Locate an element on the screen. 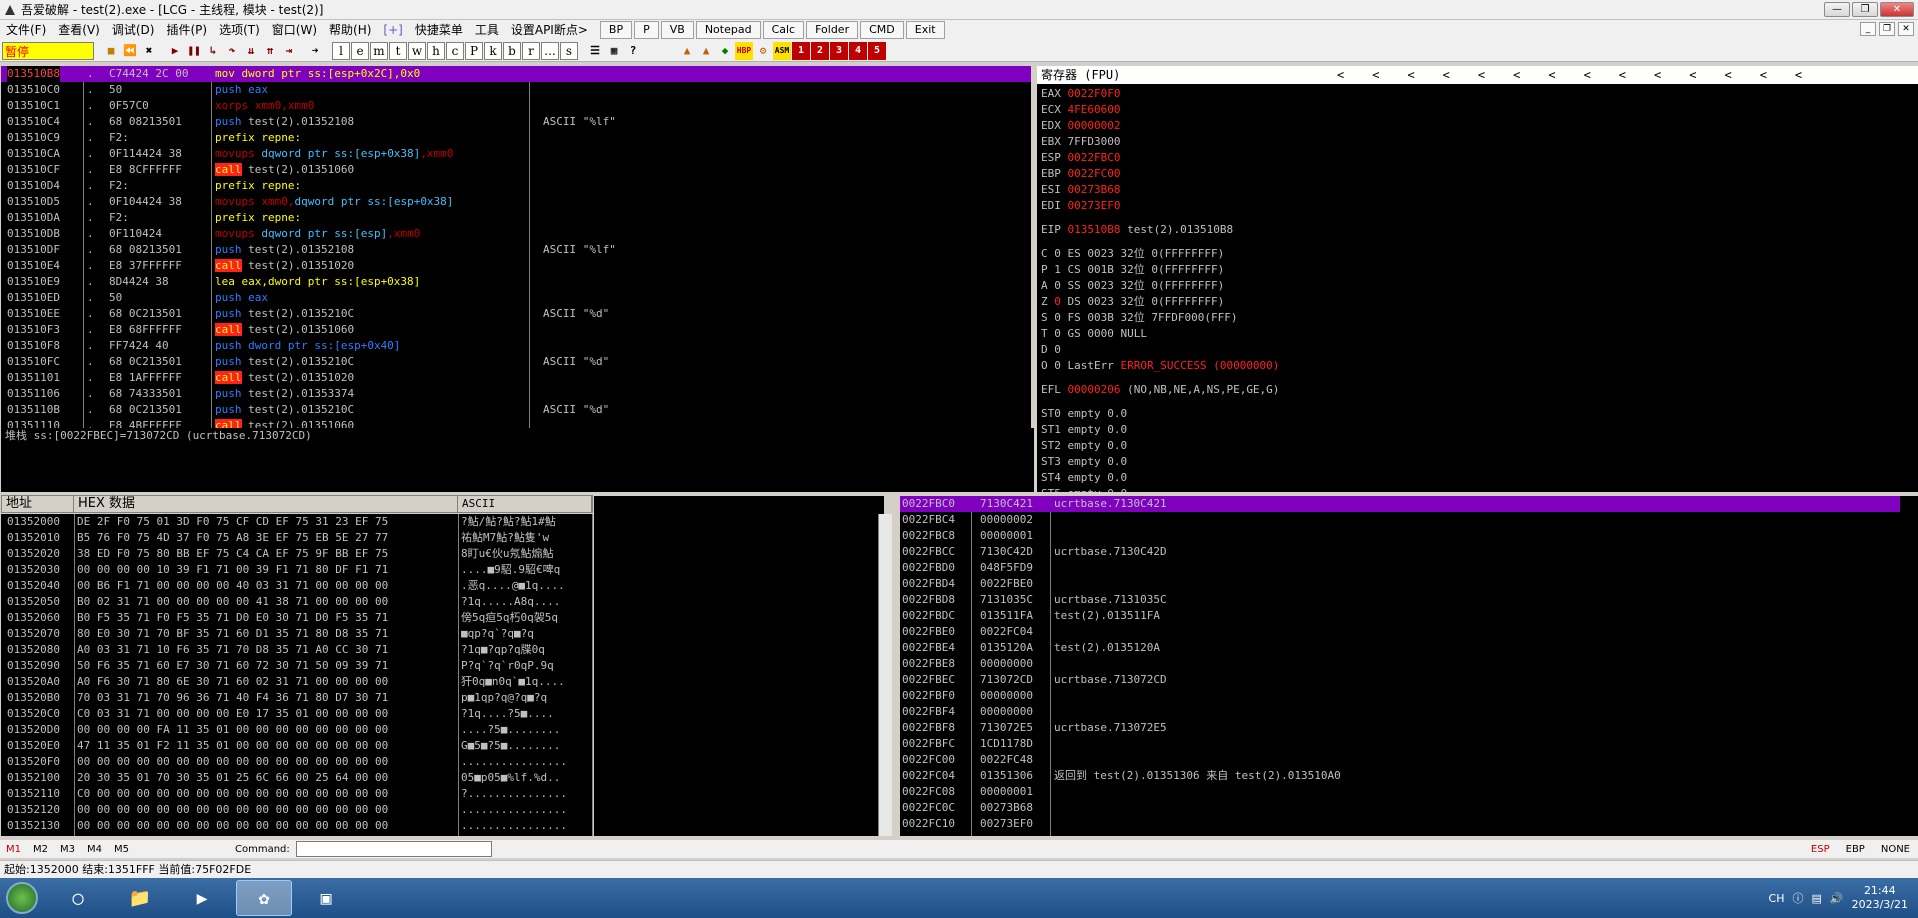 The width and height of the screenshot is (1918, 918). register-row: ESP 0022FBC0 is located at coordinates (1080, 158).